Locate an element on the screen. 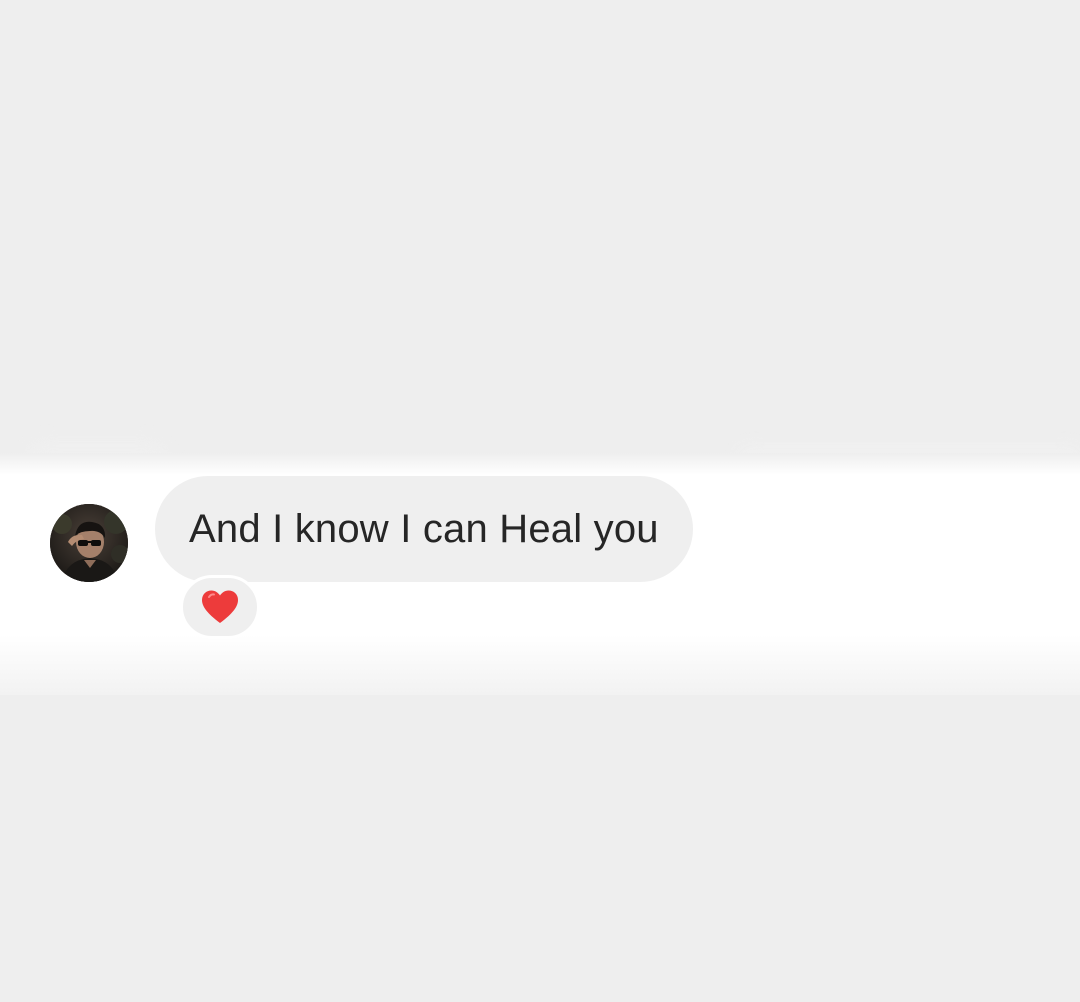 Image resolution: width=1080 pixels, height=1002 pixels. reaction-badge is located at coordinates (220, 607).